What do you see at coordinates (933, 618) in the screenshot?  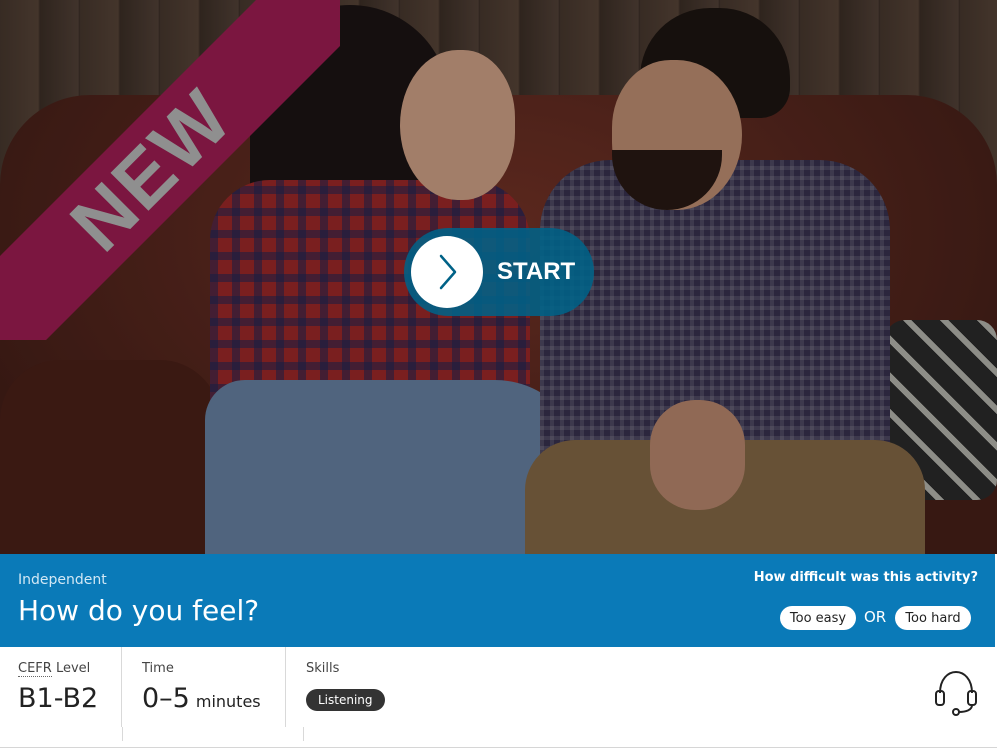 I see `too-hard-button: Too hard` at bounding box center [933, 618].